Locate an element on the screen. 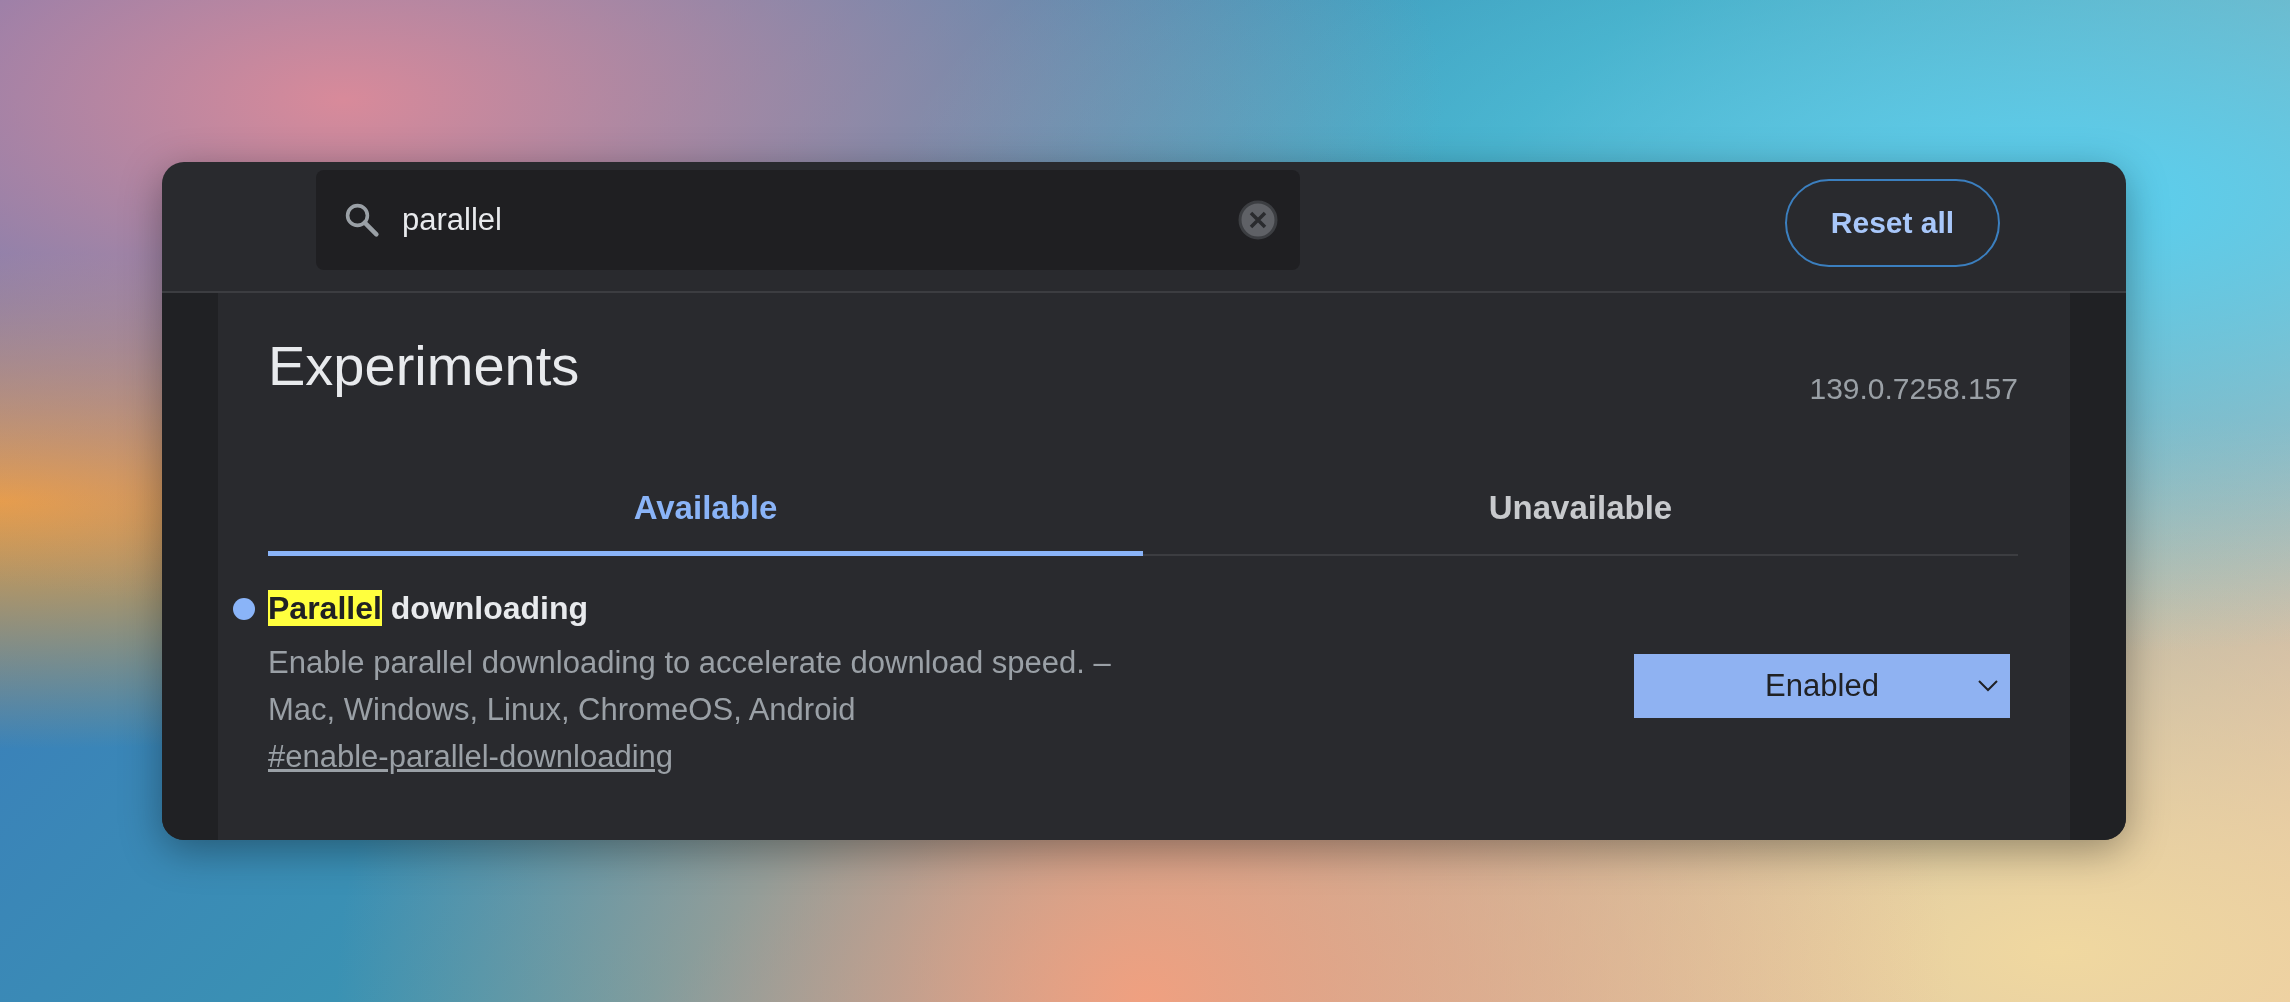  flag-title: Parallel downloading is located at coordinates (428, 608).